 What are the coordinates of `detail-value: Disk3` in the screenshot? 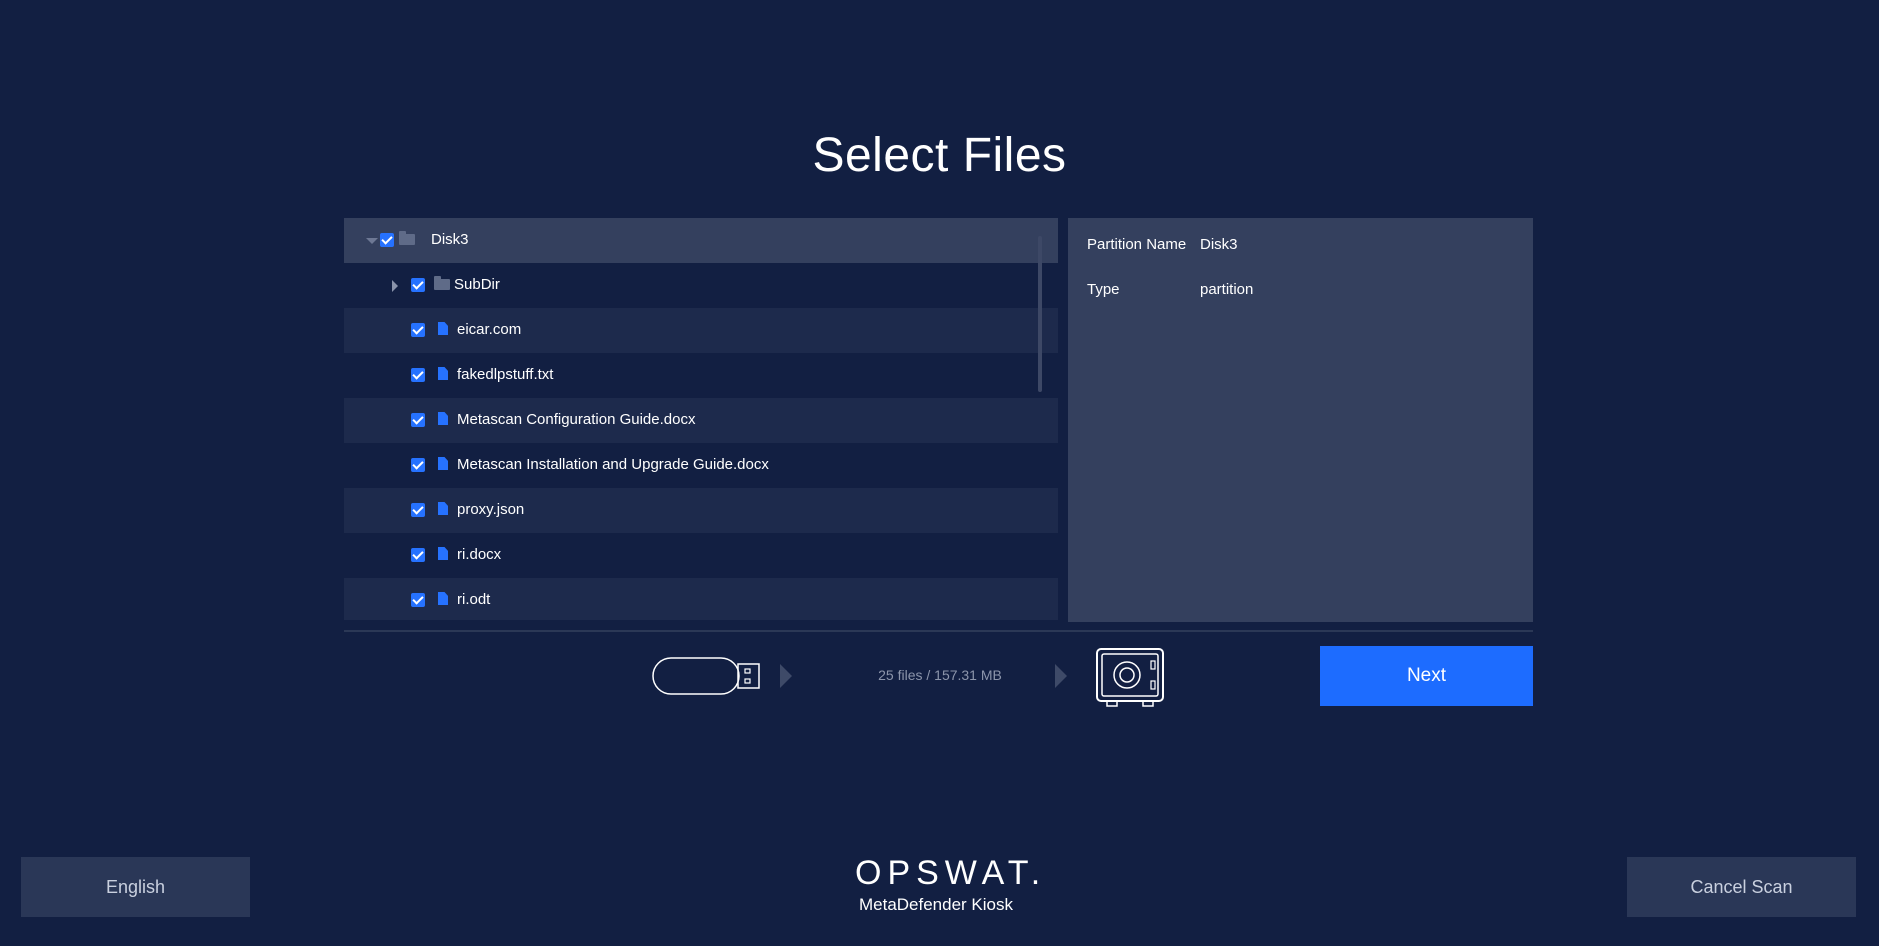 It's located at (1219, 244).